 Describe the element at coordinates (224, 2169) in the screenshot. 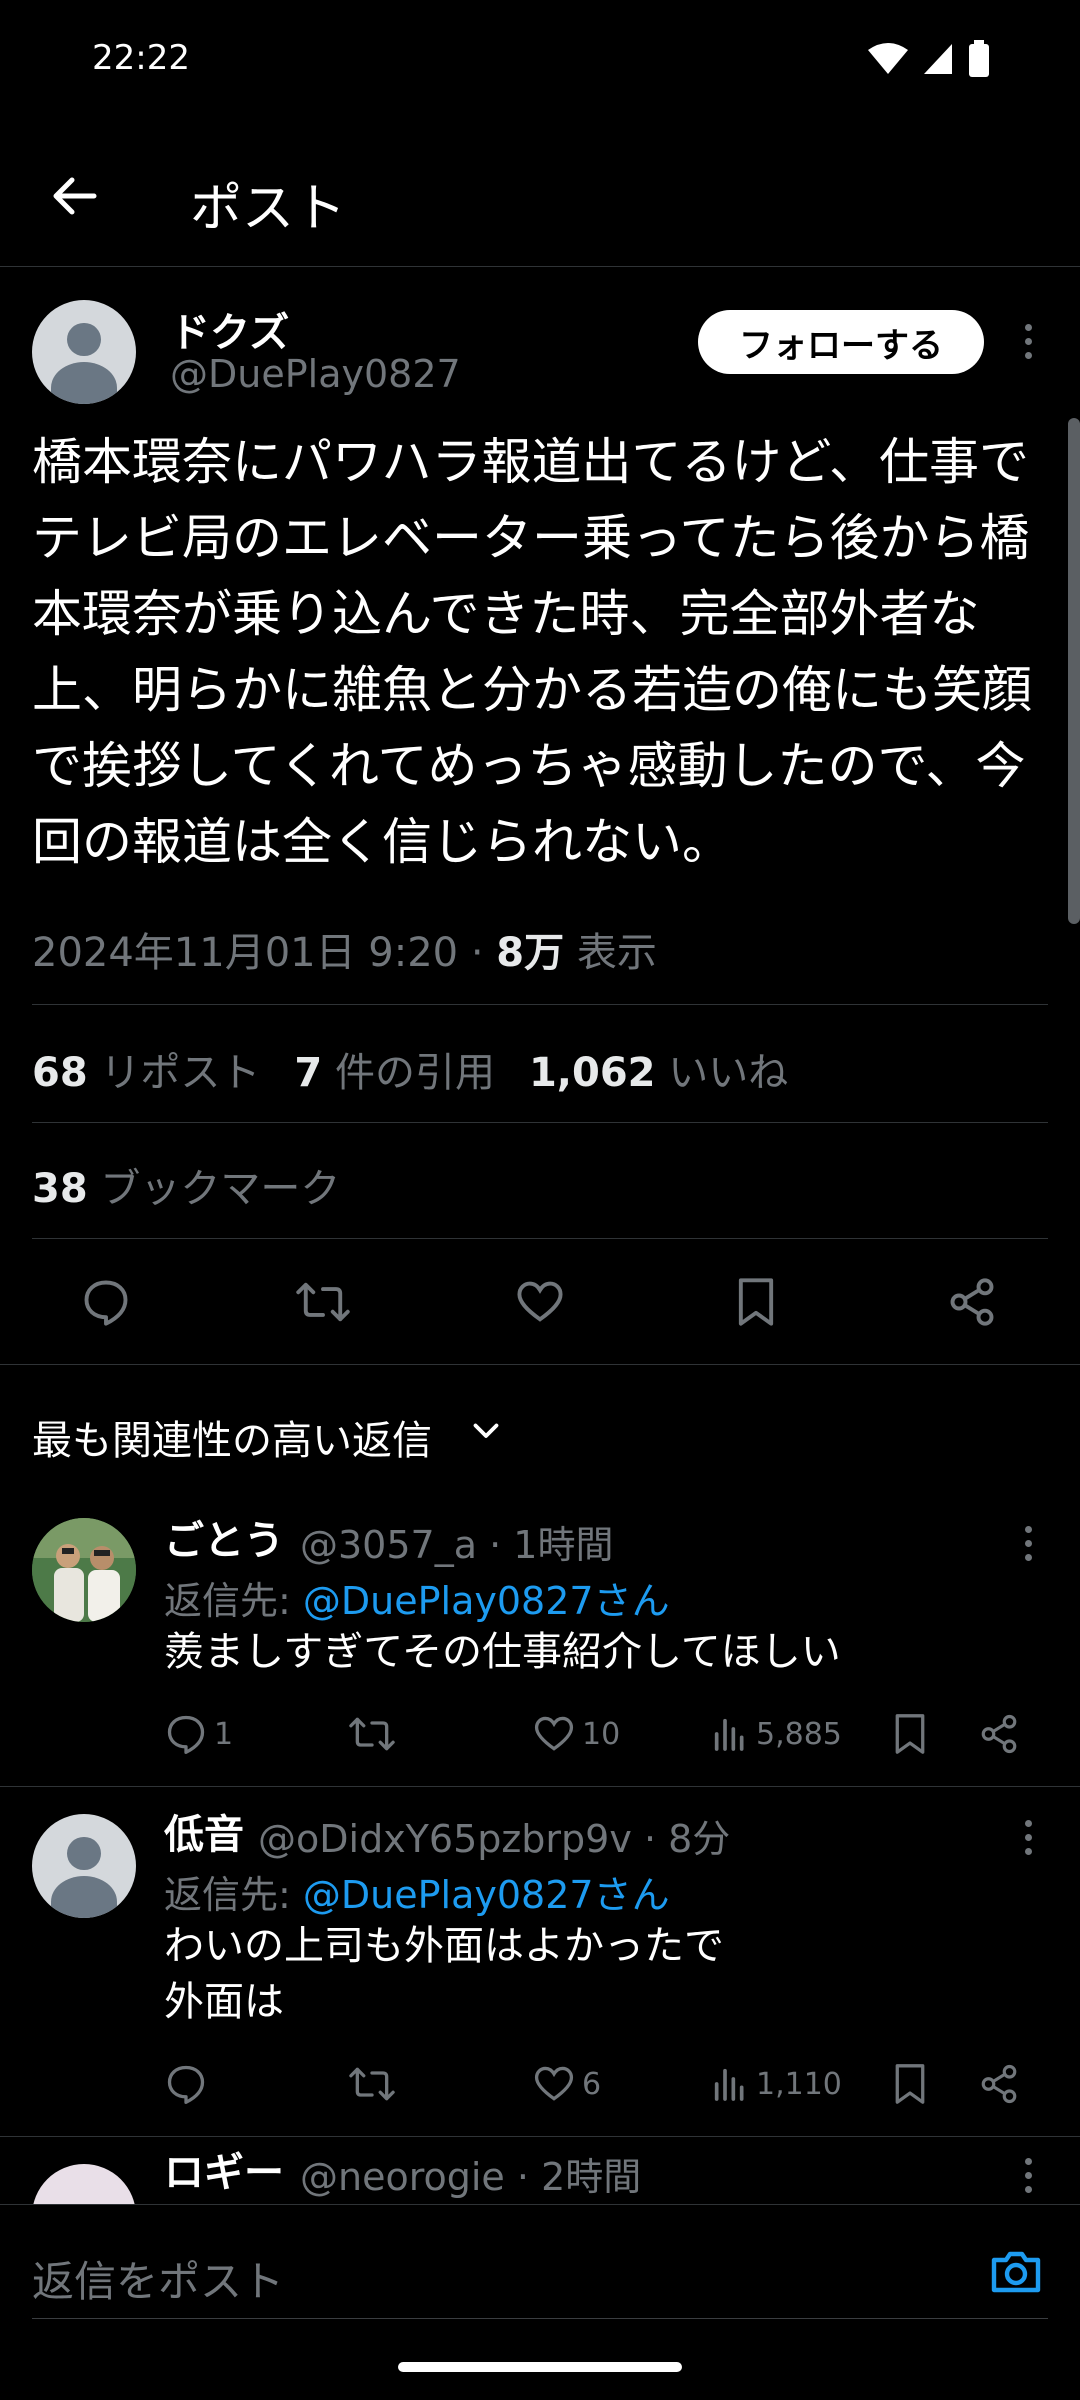

I see `reply-author-name: ロギー` at that location.